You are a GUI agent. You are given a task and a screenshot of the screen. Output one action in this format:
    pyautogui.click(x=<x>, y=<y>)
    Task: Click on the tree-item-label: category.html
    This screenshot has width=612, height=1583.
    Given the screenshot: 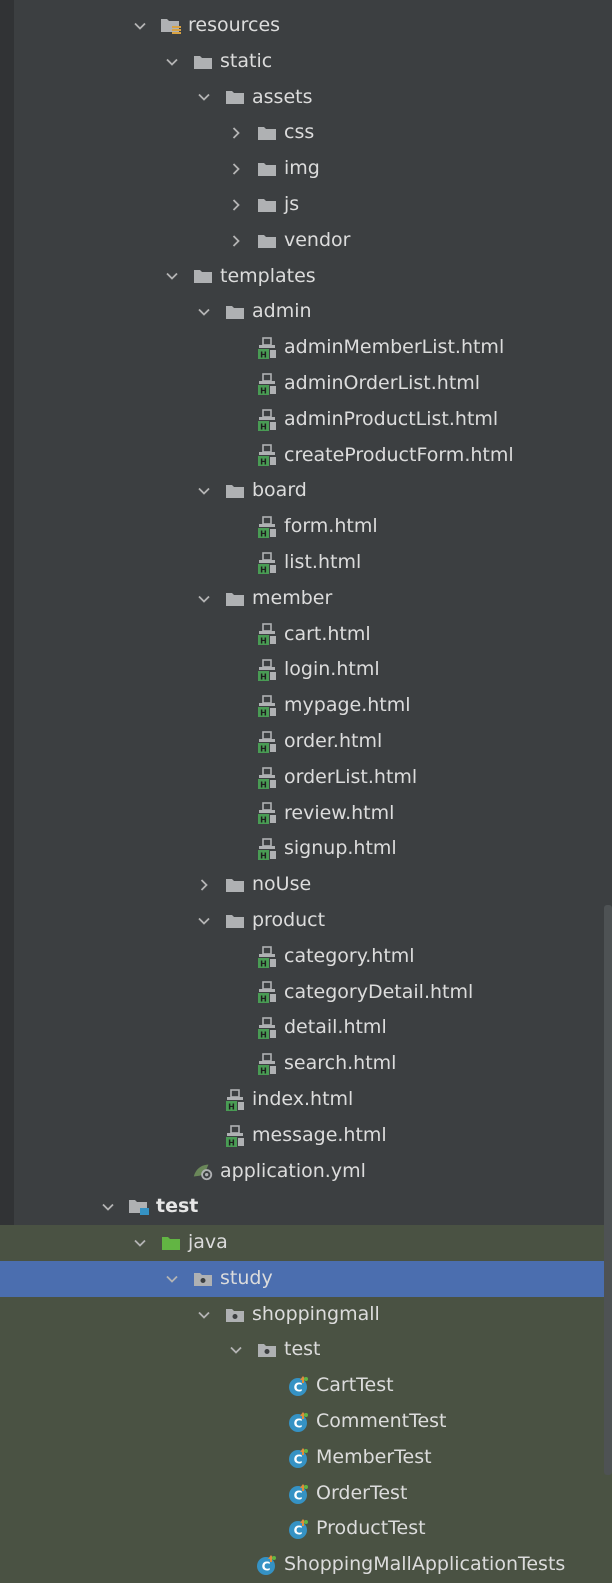 What is the action you would take?
    pyautogui.click(x=349, y=955)
    